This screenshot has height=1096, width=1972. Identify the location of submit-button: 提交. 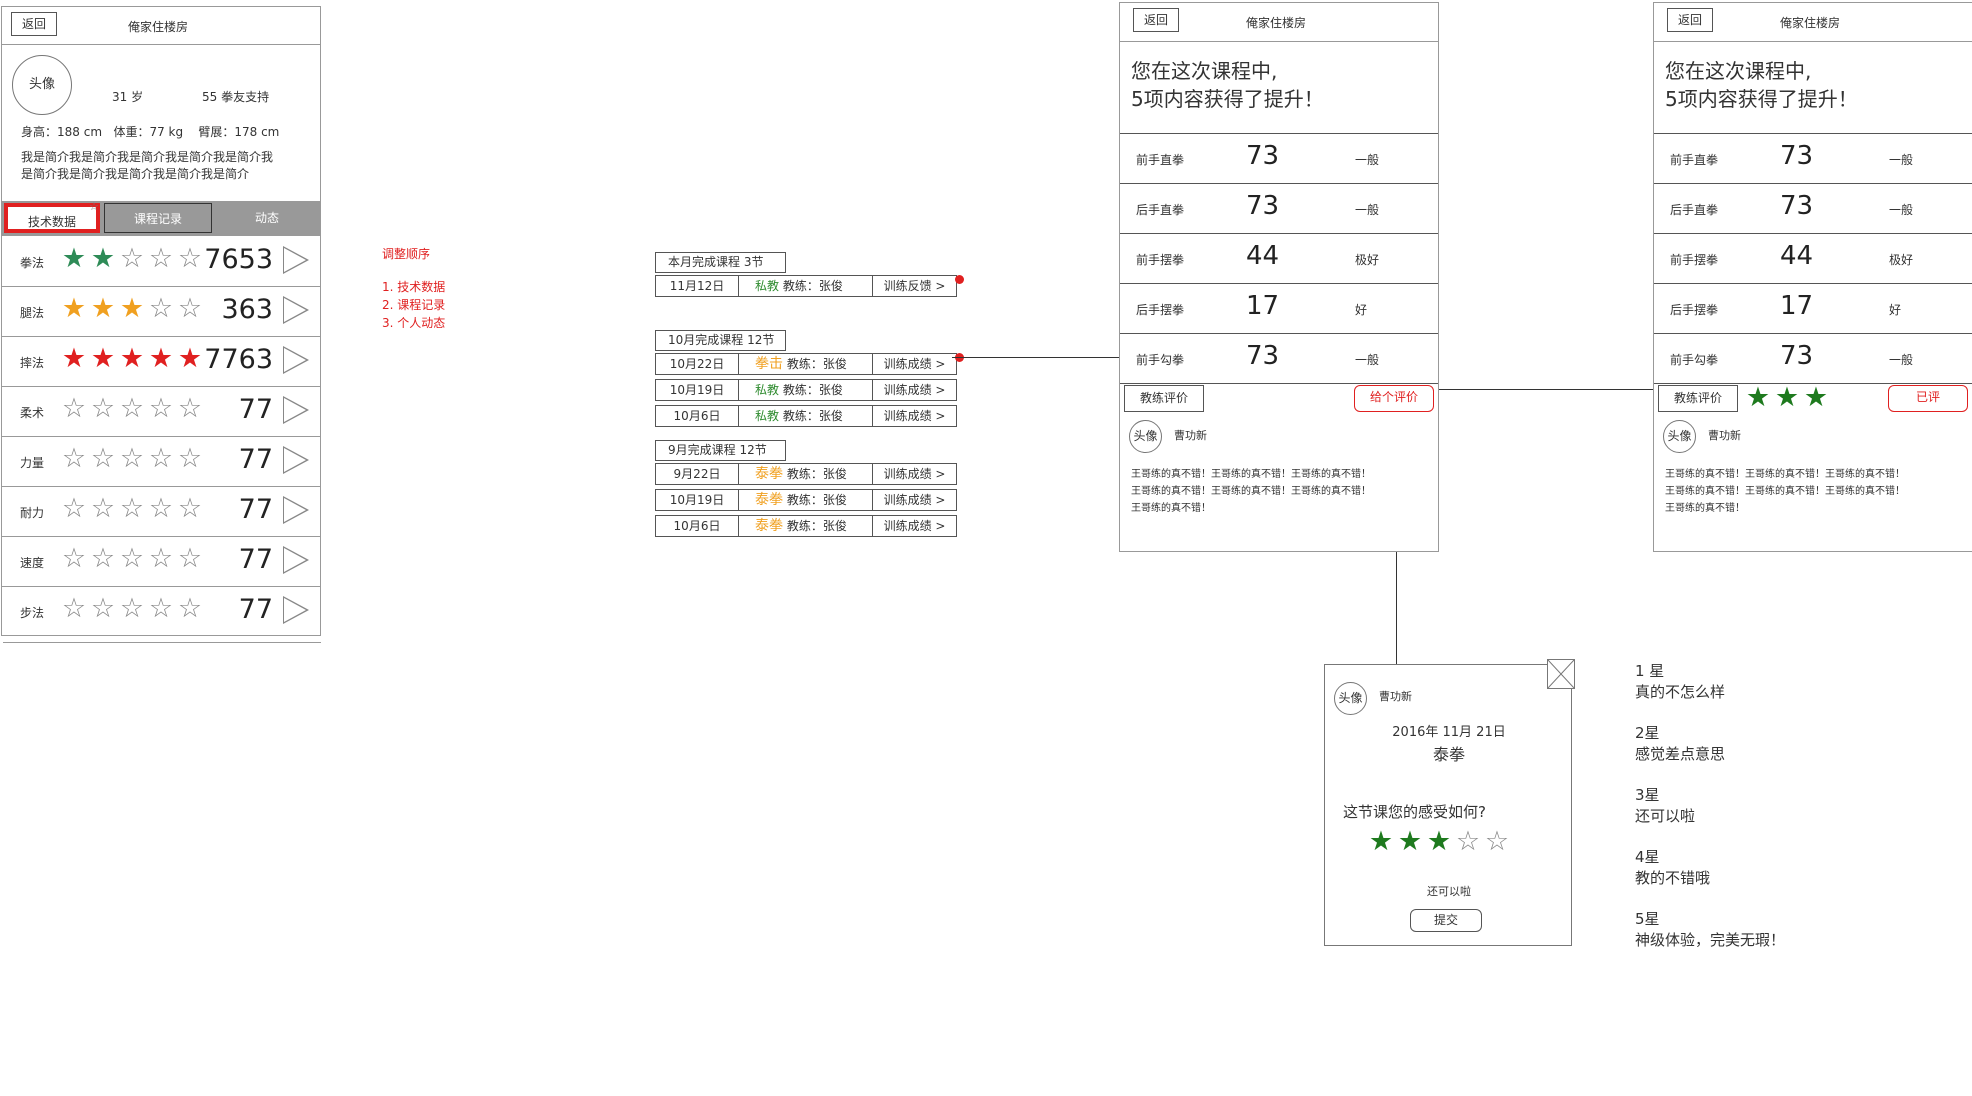
(1446, 920).